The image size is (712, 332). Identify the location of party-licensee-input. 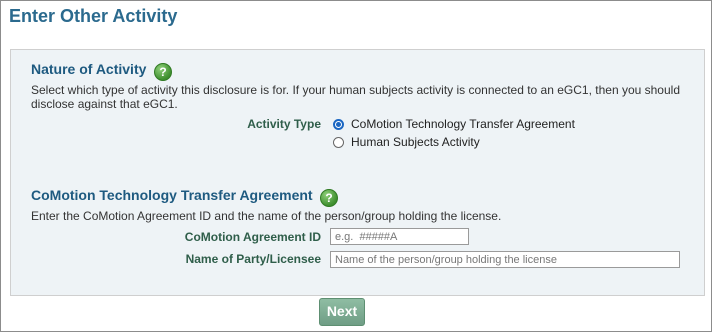
(505, 259).